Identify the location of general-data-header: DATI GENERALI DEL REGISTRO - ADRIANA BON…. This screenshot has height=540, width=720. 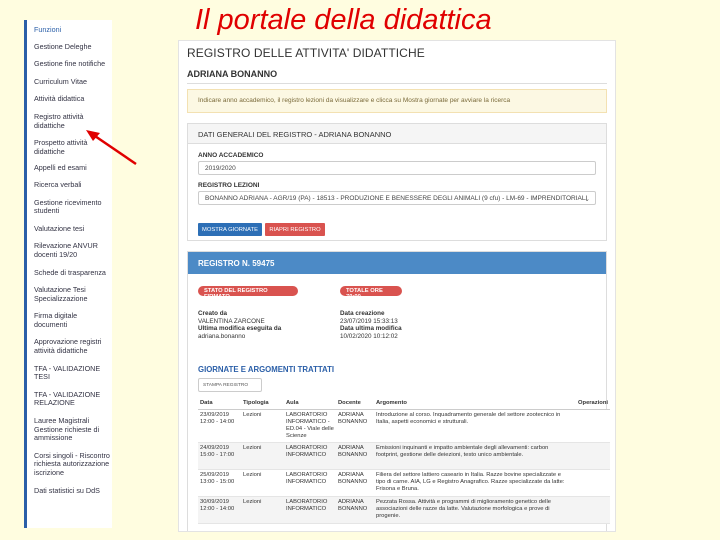
(397, 134).